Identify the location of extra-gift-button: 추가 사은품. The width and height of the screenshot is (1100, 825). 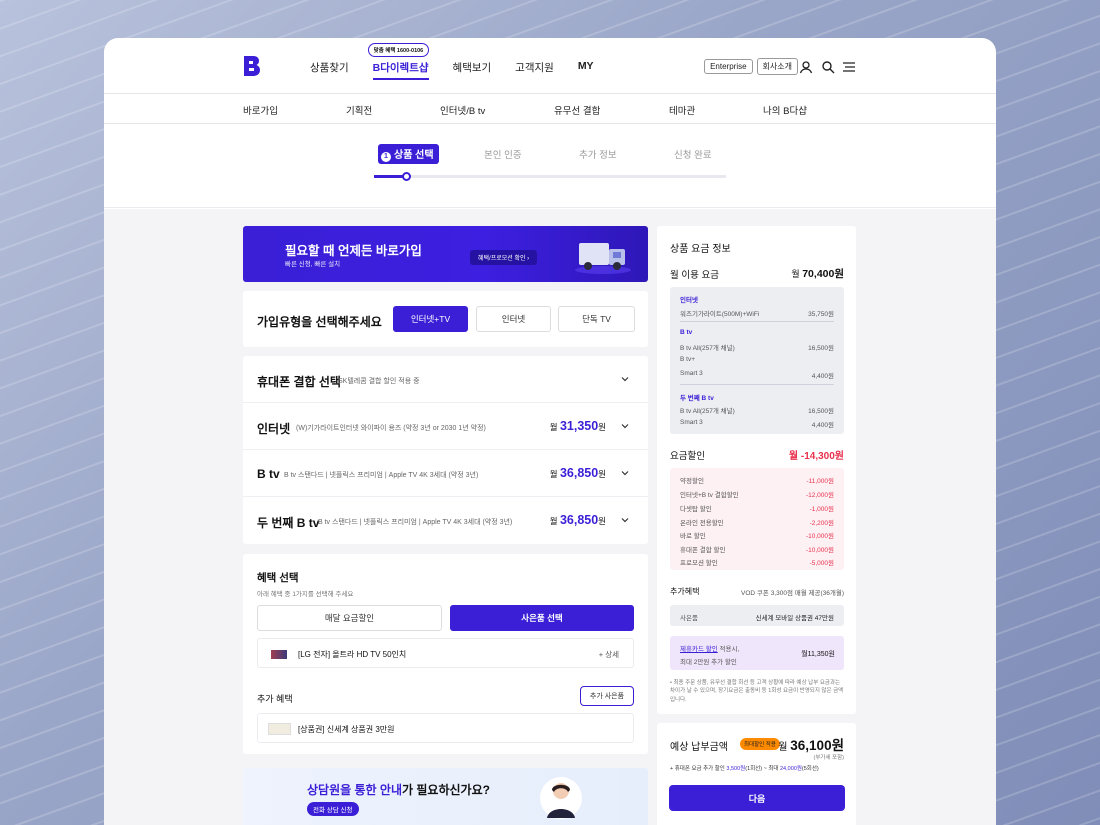
(607, 696).